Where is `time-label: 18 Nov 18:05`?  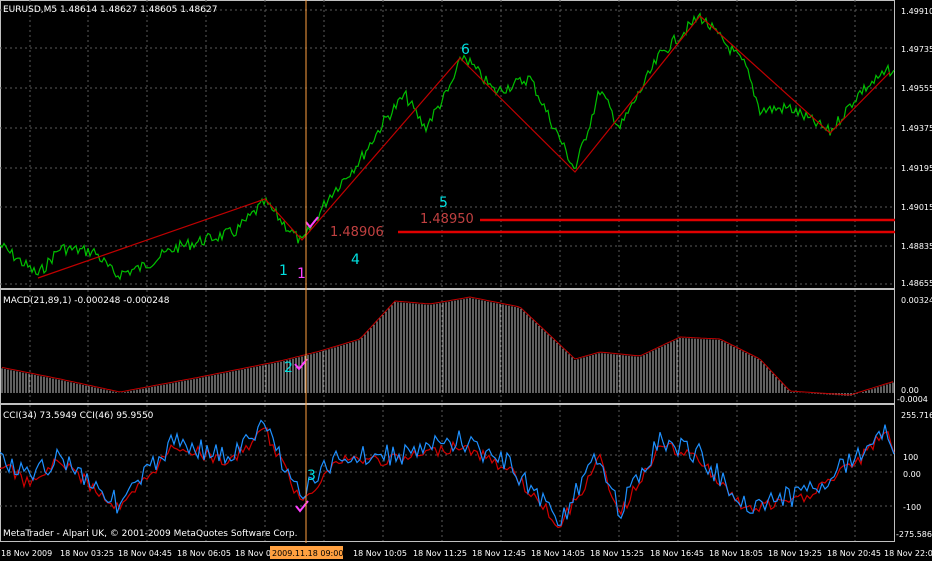 time-label: 18 Nov 18:05 is located at coordinates (736, 553).